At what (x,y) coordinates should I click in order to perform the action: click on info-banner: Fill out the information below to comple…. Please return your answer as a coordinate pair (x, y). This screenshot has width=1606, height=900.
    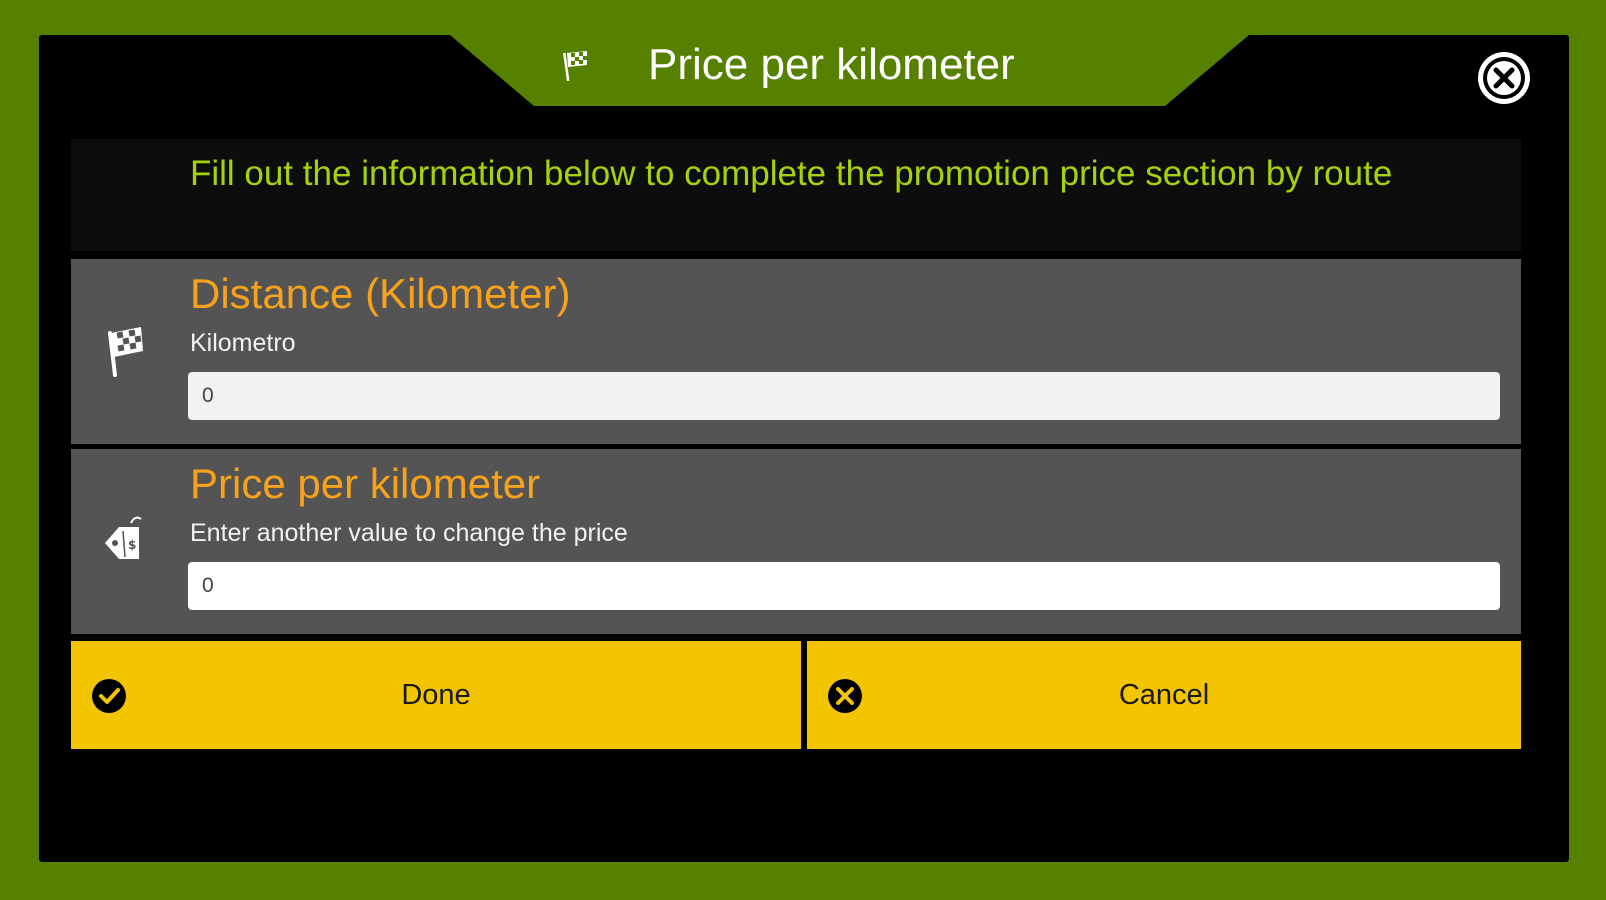
    Looking at the image, I should click on (796, 195).